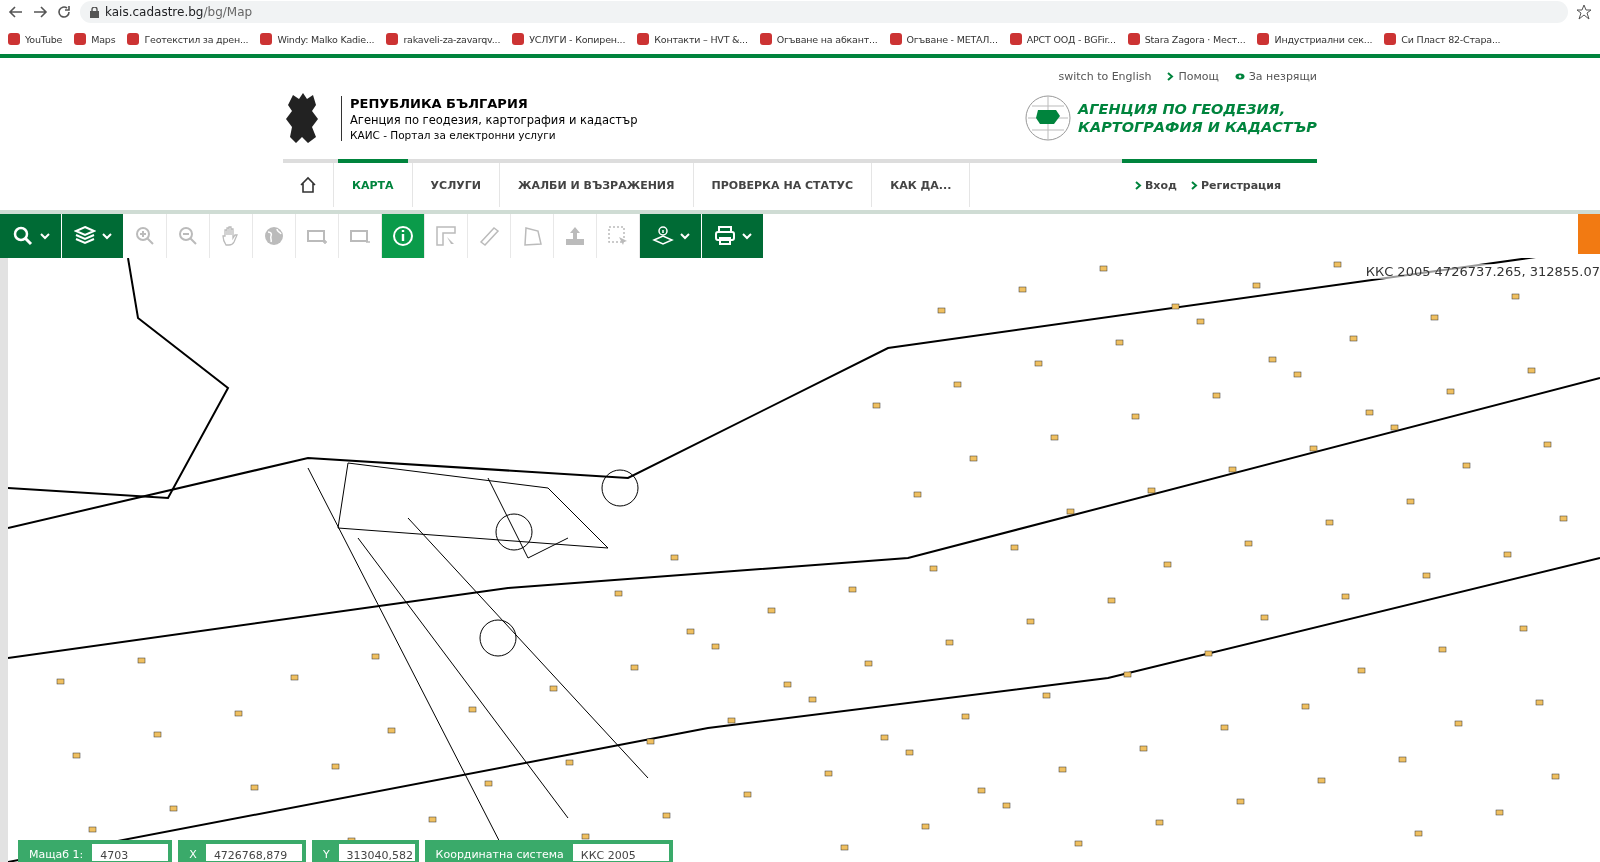 This screenshot has height=862, width=1600. What do you see at coordinates (1156, 185) in the screenshot?
I see `auth-link: Вход` at bounding box center [1156, 185].